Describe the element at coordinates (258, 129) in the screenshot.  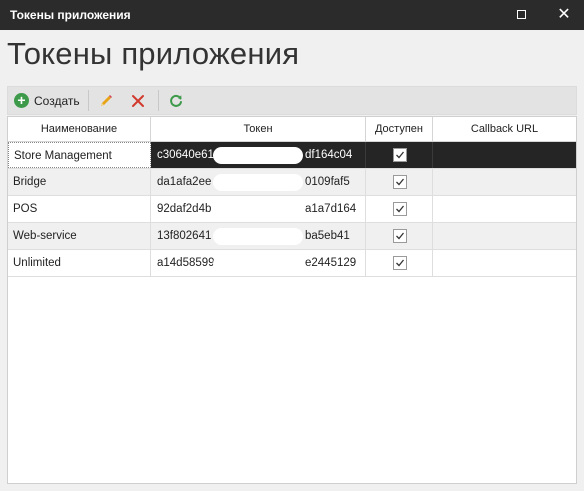
I see `column-header-token: Токен` at that location.